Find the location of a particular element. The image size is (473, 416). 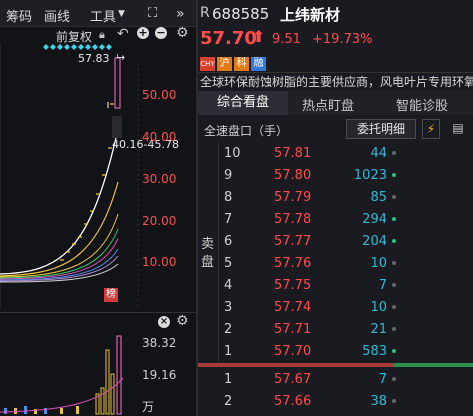

order-volume: 21 is located at coordinates (378, 329).